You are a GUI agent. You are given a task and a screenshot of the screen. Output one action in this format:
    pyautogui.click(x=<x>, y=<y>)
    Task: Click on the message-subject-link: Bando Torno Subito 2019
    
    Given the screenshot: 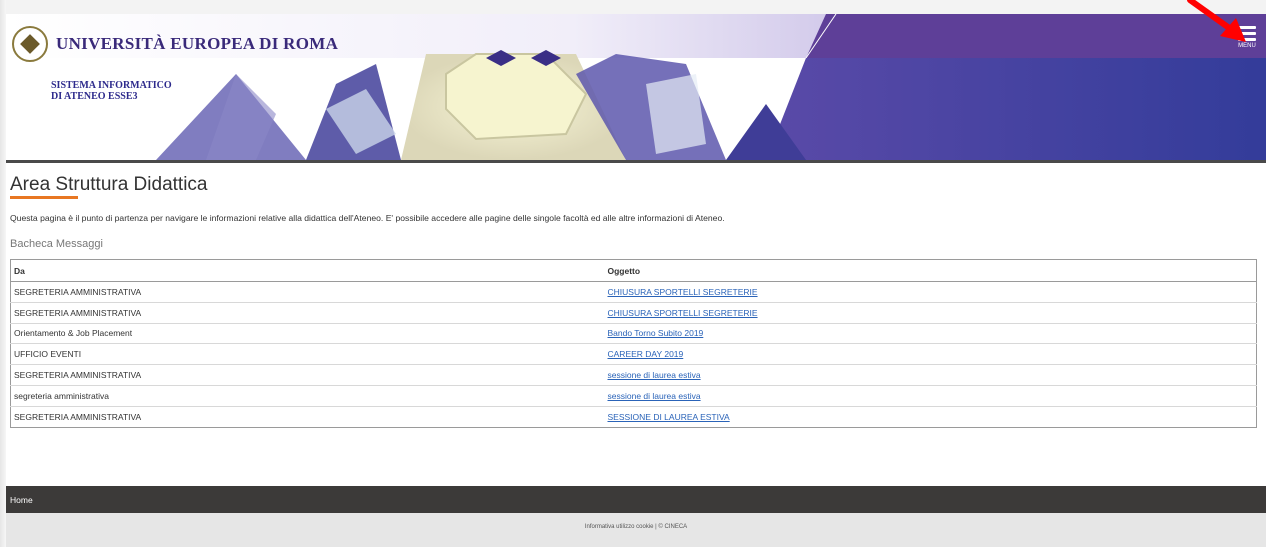 What is the action you would take?
    pyautogui.click(x=656, y=333)
    